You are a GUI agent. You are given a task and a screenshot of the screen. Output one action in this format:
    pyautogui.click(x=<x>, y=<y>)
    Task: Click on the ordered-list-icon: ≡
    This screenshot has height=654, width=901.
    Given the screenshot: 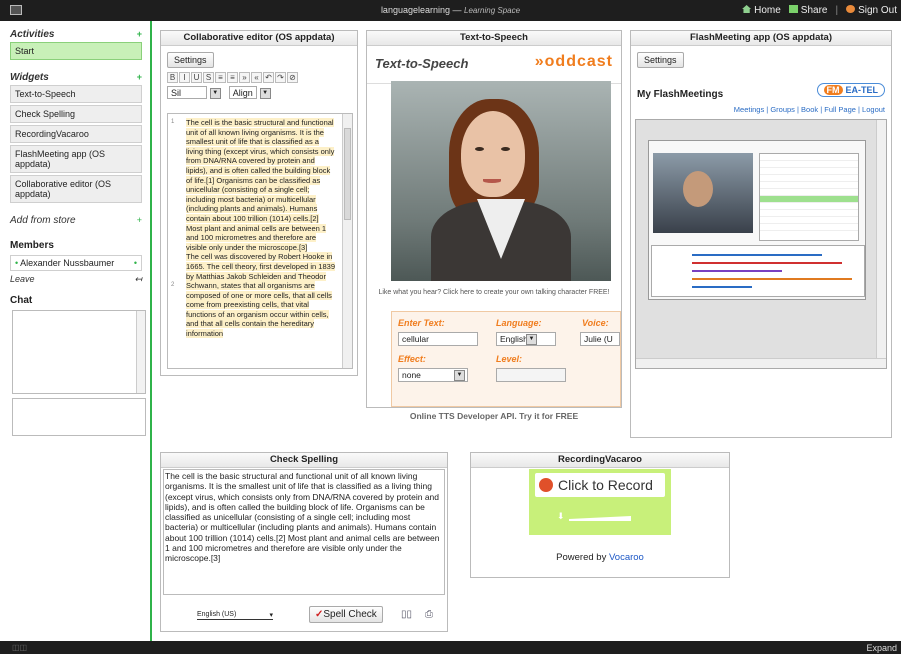 What is the action you would take?
    pyautogui.click(x=232, y=77)
    